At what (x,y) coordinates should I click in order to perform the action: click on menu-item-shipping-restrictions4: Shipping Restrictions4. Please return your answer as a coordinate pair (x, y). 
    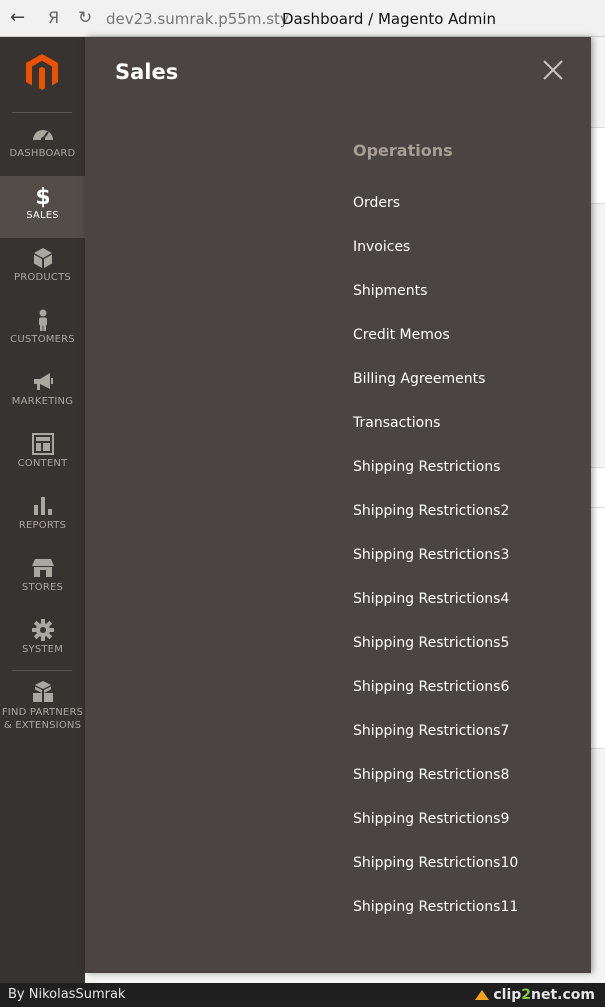
    Looking at the image, I should click on (431, 599).